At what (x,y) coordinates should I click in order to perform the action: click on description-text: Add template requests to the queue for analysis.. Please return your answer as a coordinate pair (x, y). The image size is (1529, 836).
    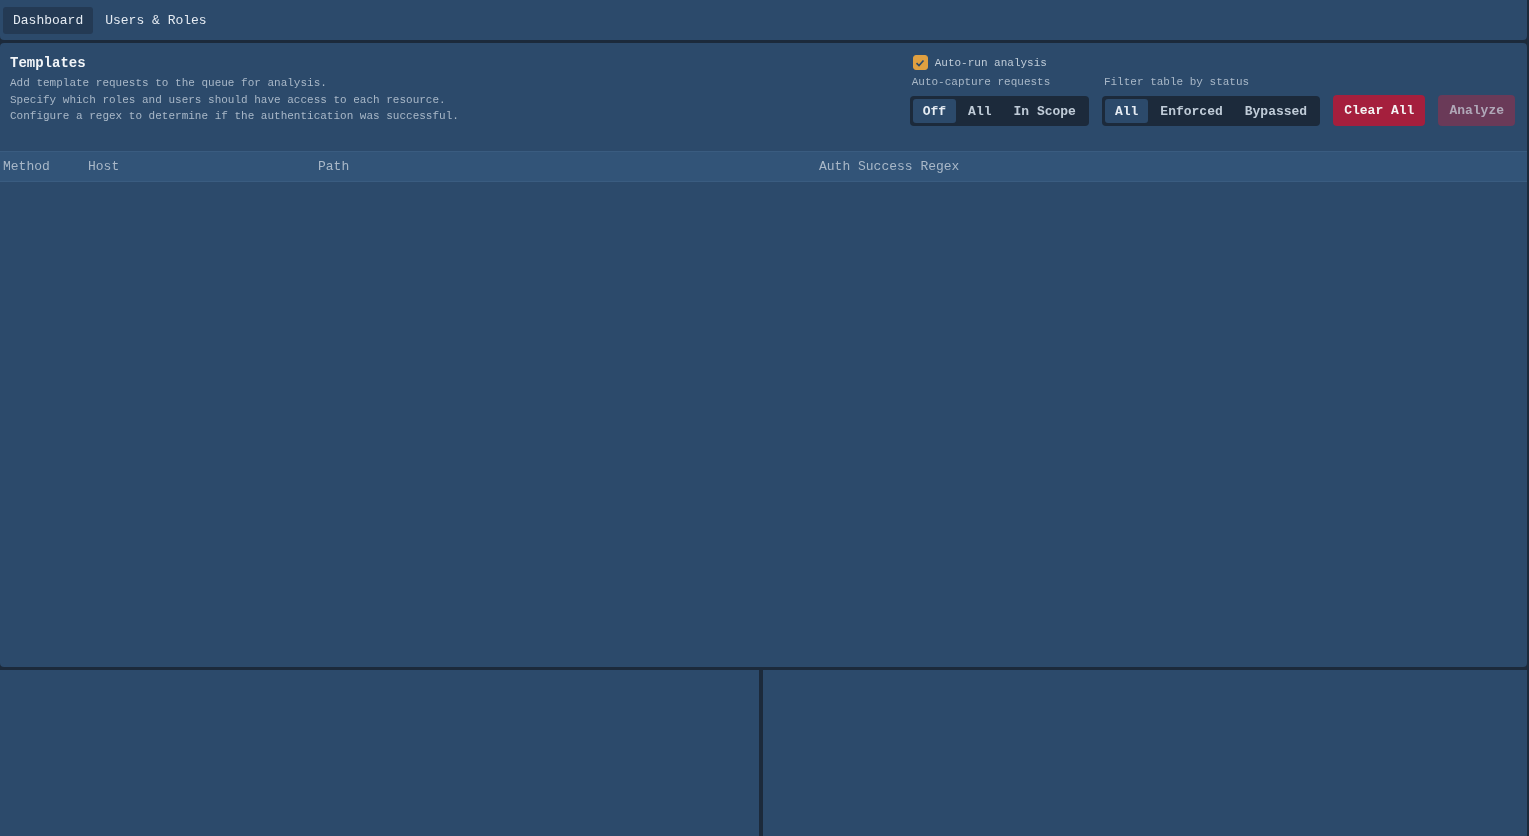
    Looking at the image, I should click on (169, 83).